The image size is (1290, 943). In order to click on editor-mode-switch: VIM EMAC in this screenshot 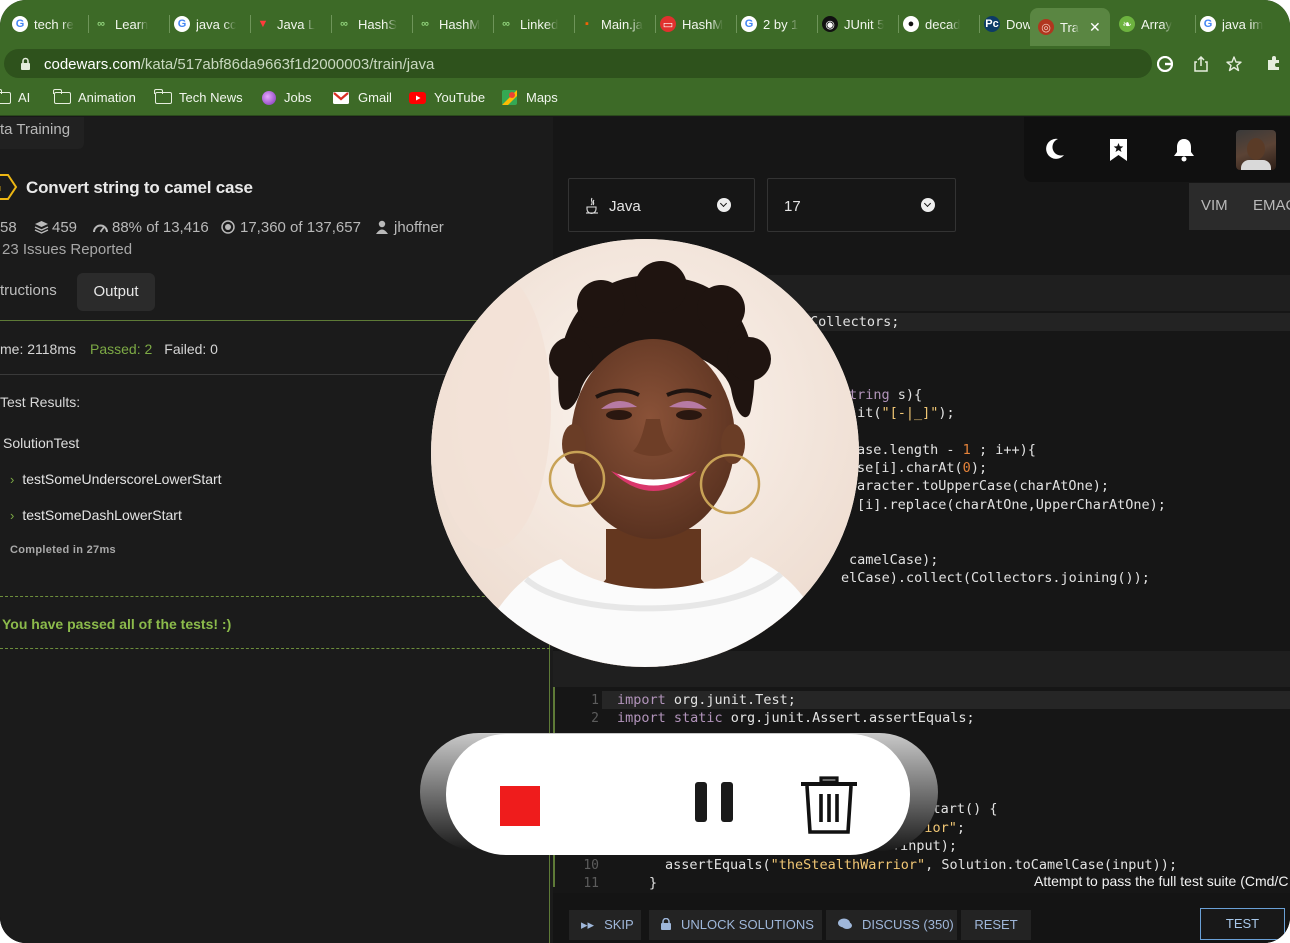, I will do `click(1239, 206)`.